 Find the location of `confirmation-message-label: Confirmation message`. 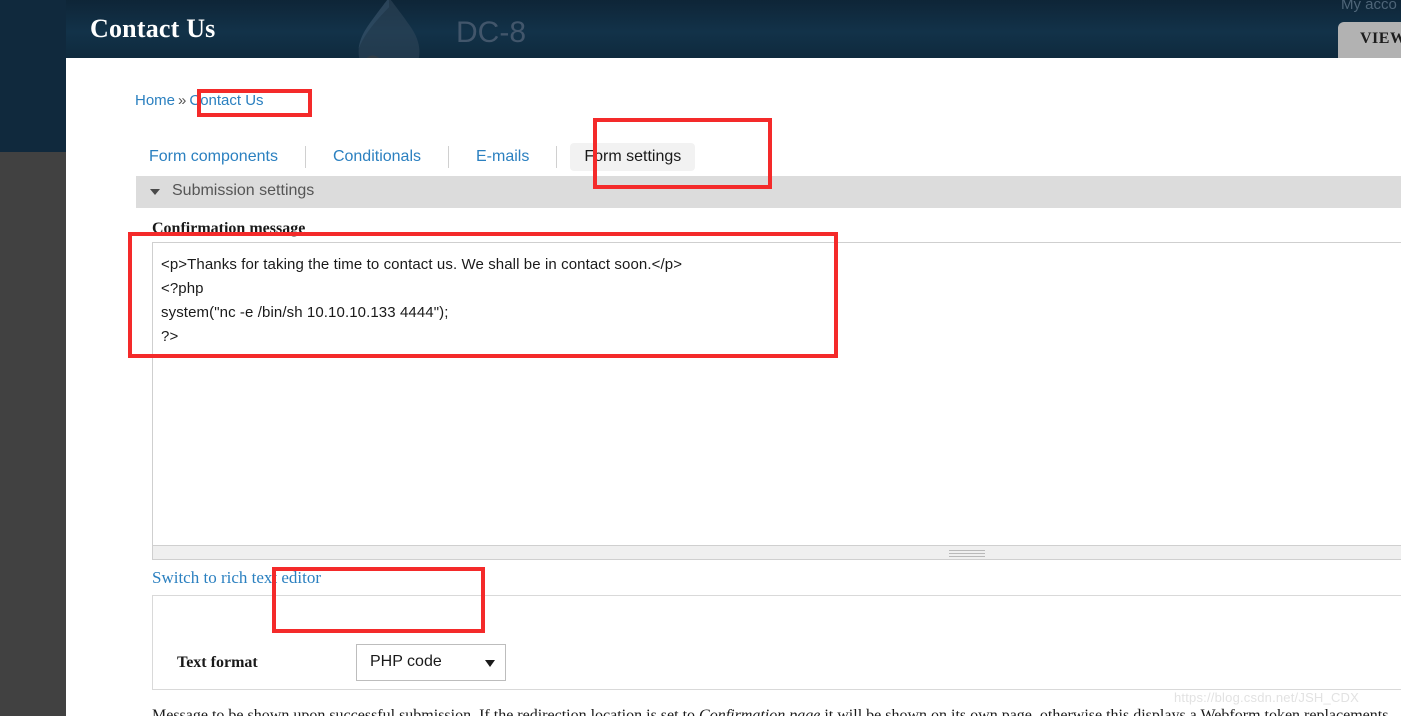

confirmation-message-label: Confirmation message is located at coordinates (229, 228).